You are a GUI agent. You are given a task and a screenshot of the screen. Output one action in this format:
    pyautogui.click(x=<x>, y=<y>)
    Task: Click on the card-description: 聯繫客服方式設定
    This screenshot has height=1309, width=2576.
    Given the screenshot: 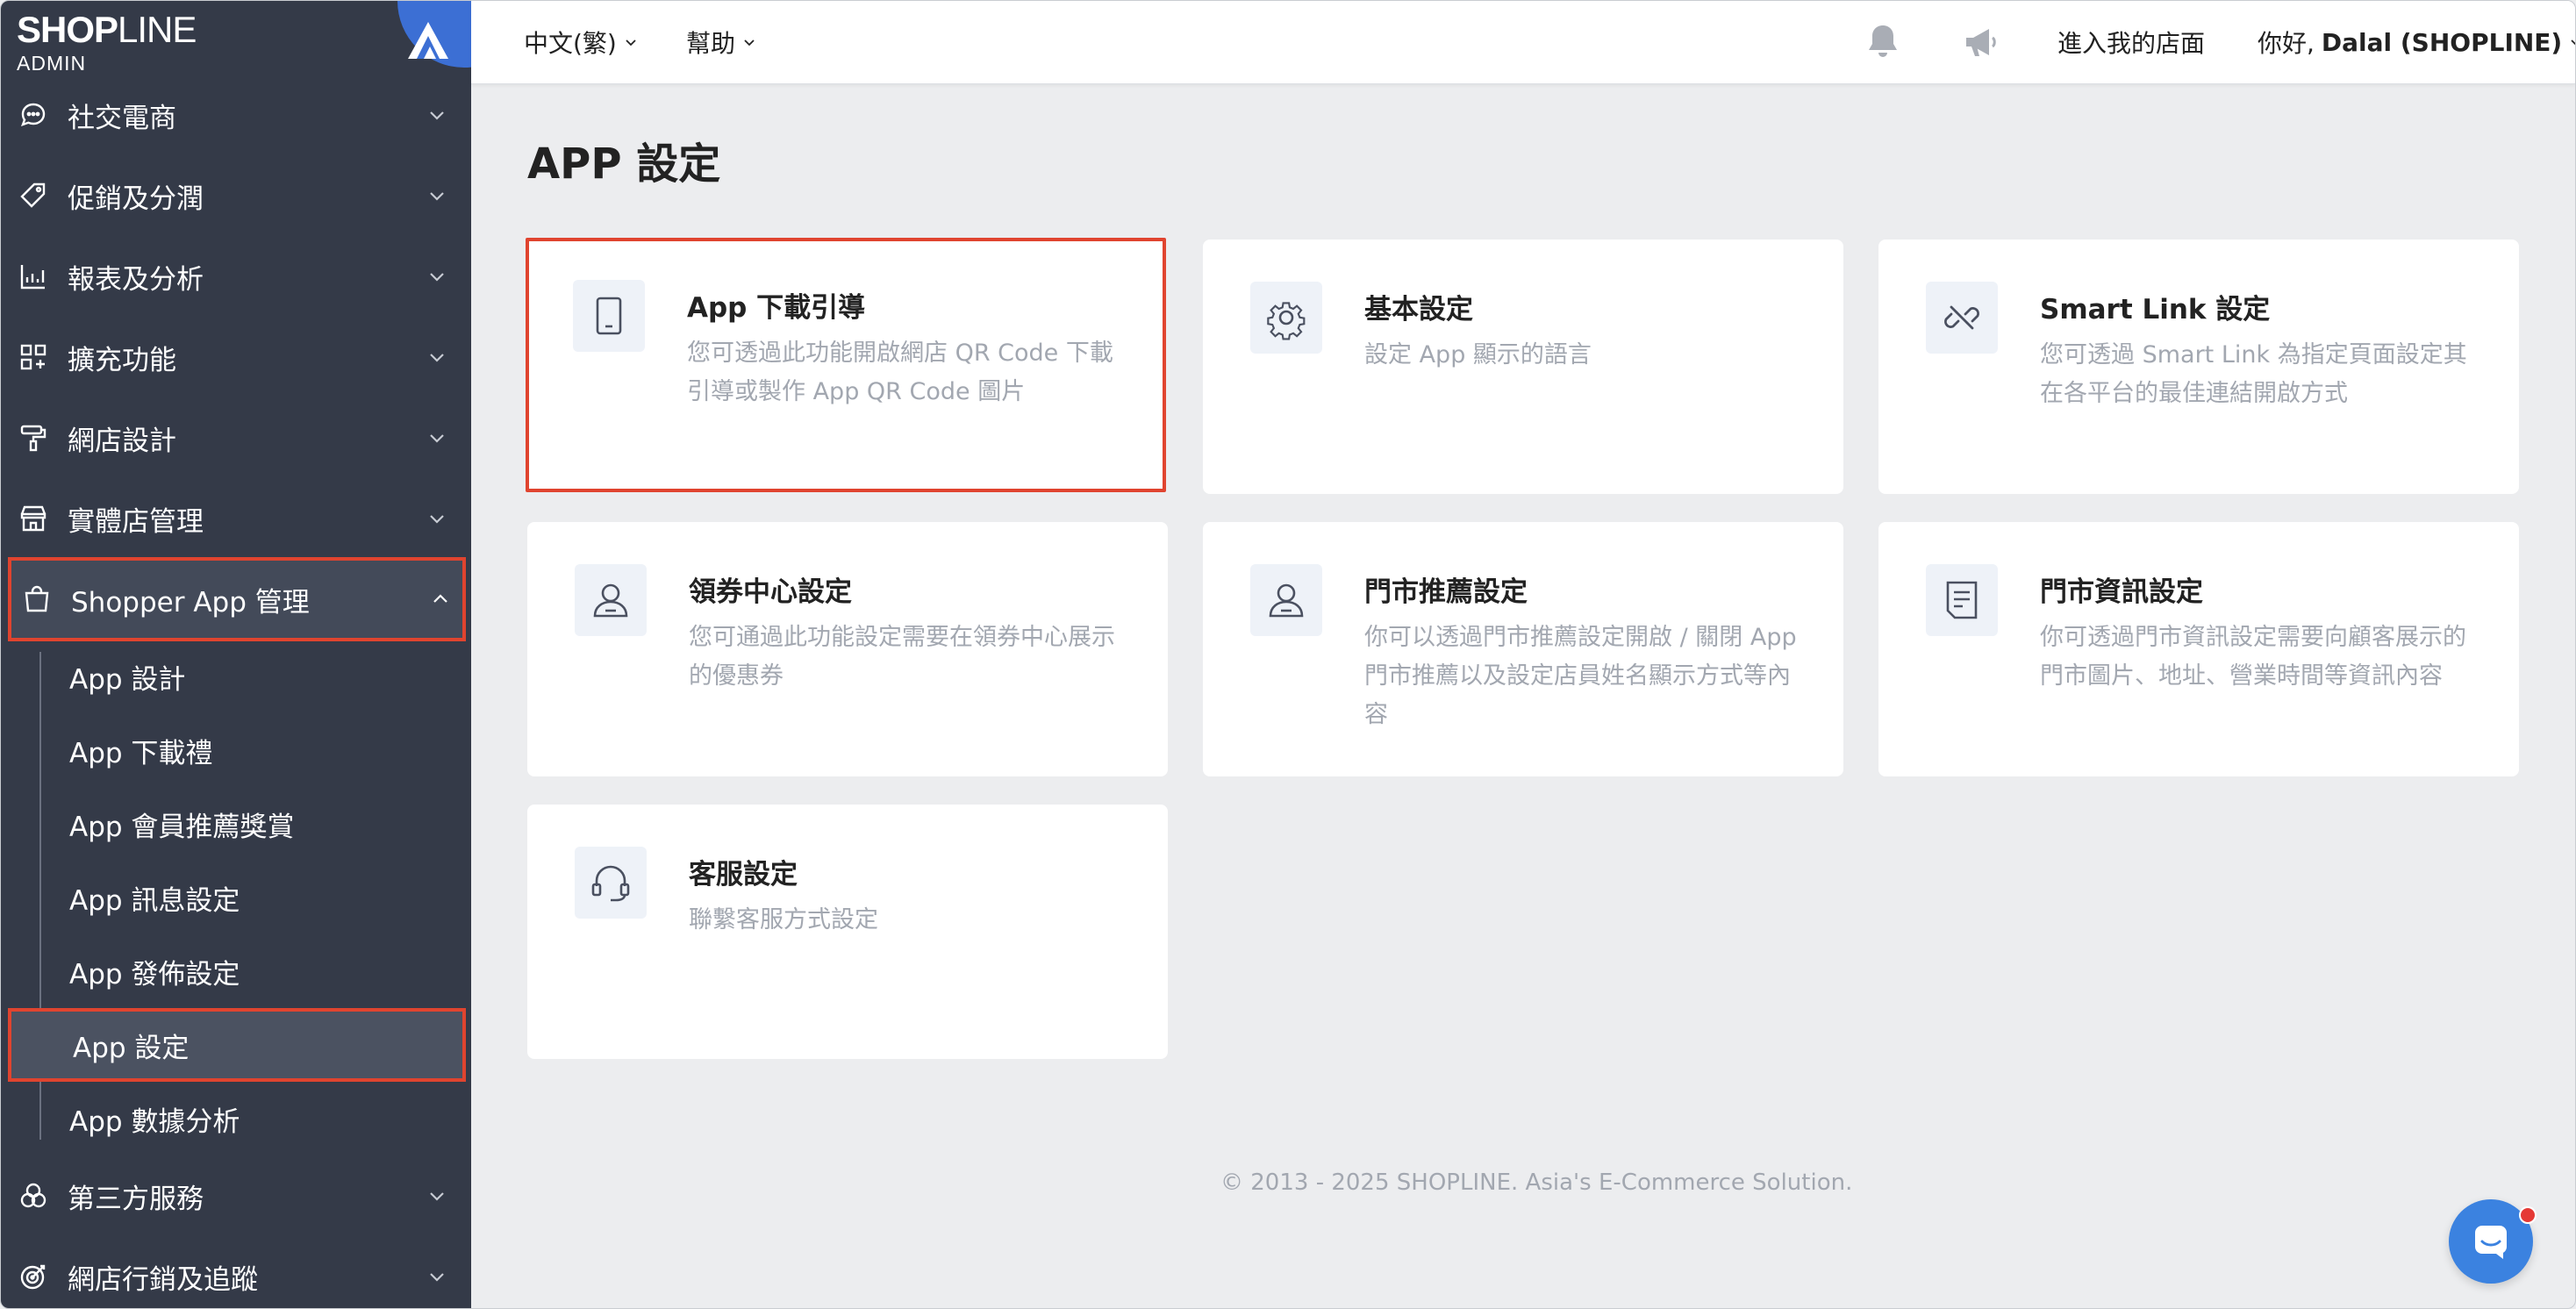 What is the action you would take?
    pyautogui.click(x=783, y=919)
    